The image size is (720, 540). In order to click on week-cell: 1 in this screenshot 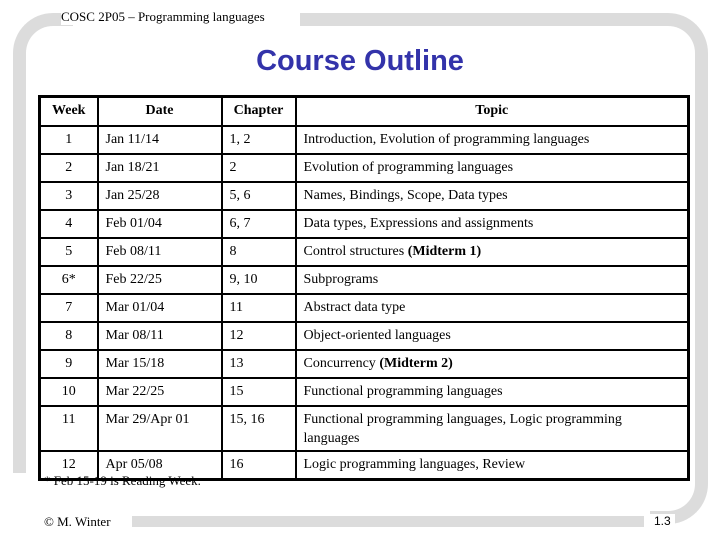, I will do `click(68, 140)`.